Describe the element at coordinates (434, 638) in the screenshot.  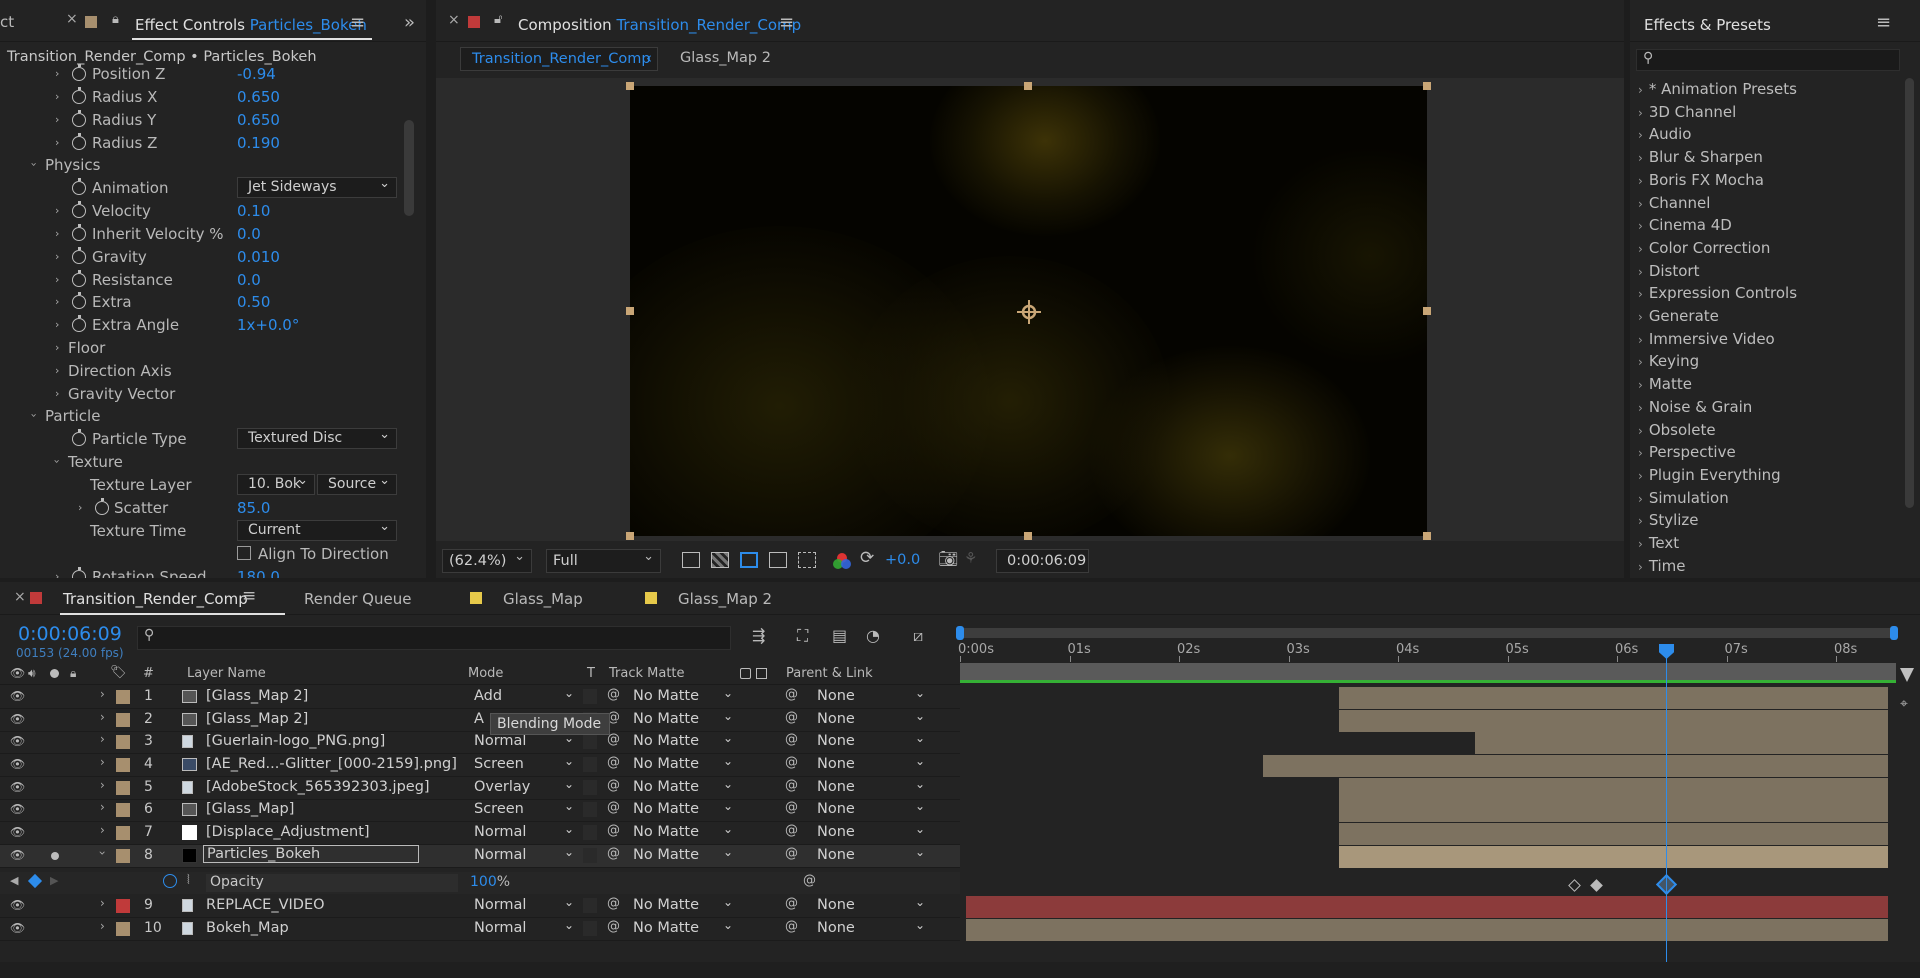
I see `layer-search-input: ⚲` at that location.